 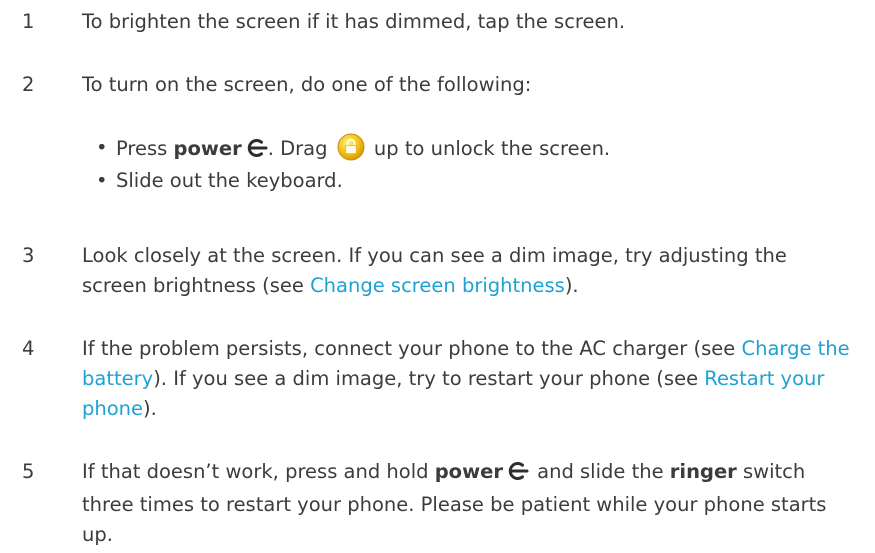 What do you see at coordinates (28, 84) in the screenshot?
I see `step-number: 2` at bounding box center [28, 84].